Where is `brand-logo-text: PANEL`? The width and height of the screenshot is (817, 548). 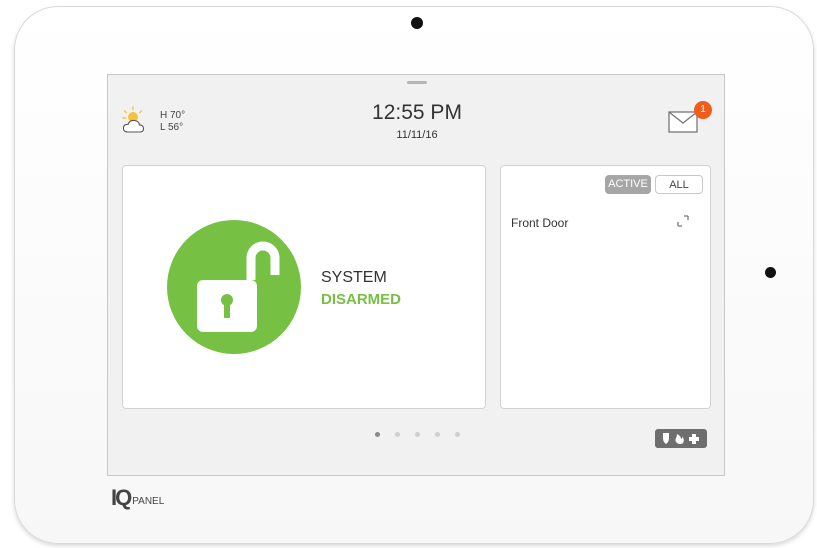 brand-logo-text: PANEL is located at coordinates (148, 501).